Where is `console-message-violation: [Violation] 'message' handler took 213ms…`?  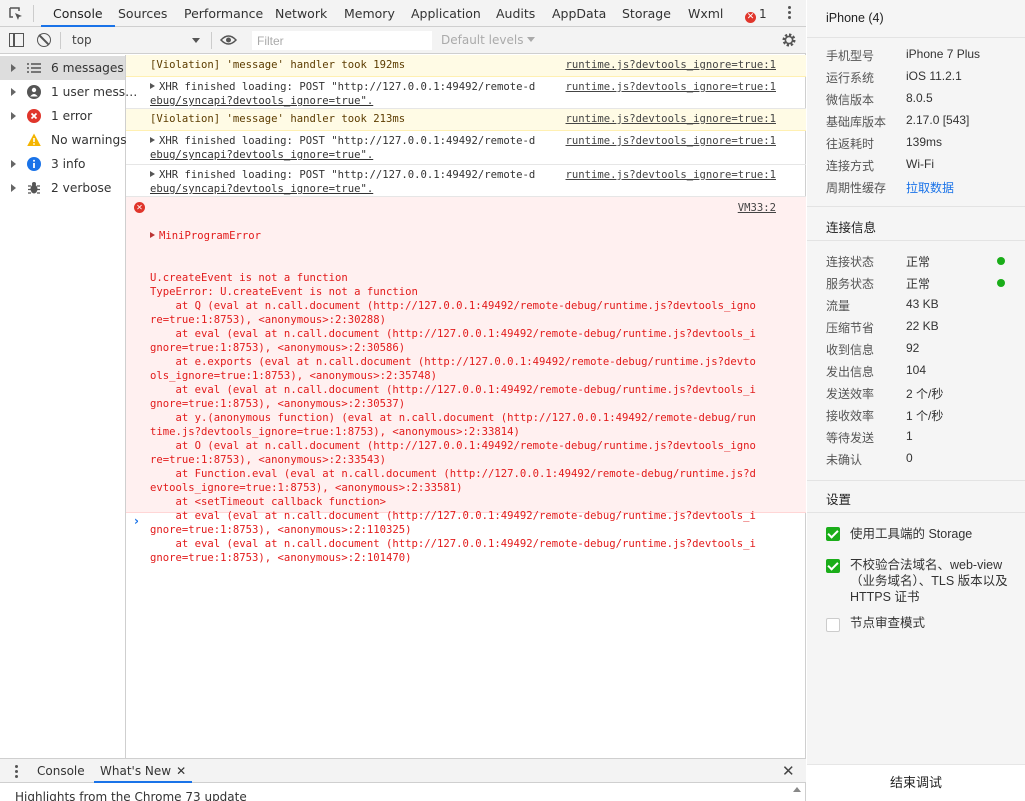
console-message-violation: [Violation] 'message' handler took 213ms… is located at coordinates (466, 120).